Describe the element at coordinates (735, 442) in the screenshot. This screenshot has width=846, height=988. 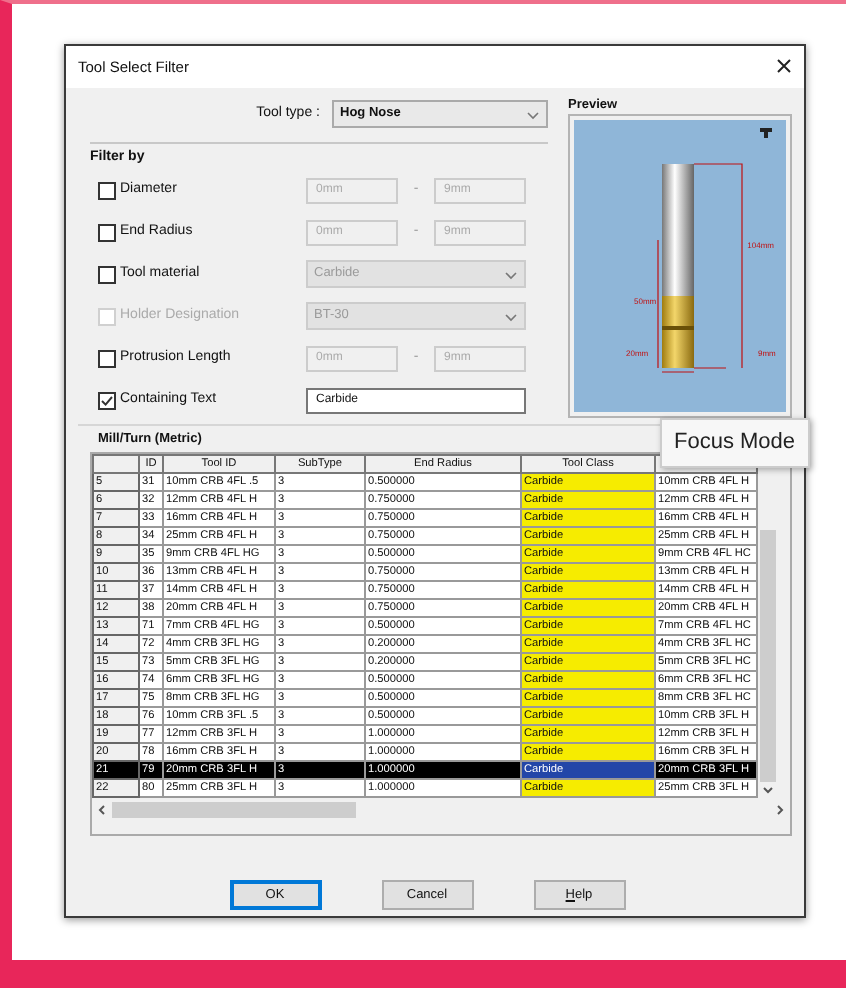
I see `tooltip: Focus Mode` at that location.